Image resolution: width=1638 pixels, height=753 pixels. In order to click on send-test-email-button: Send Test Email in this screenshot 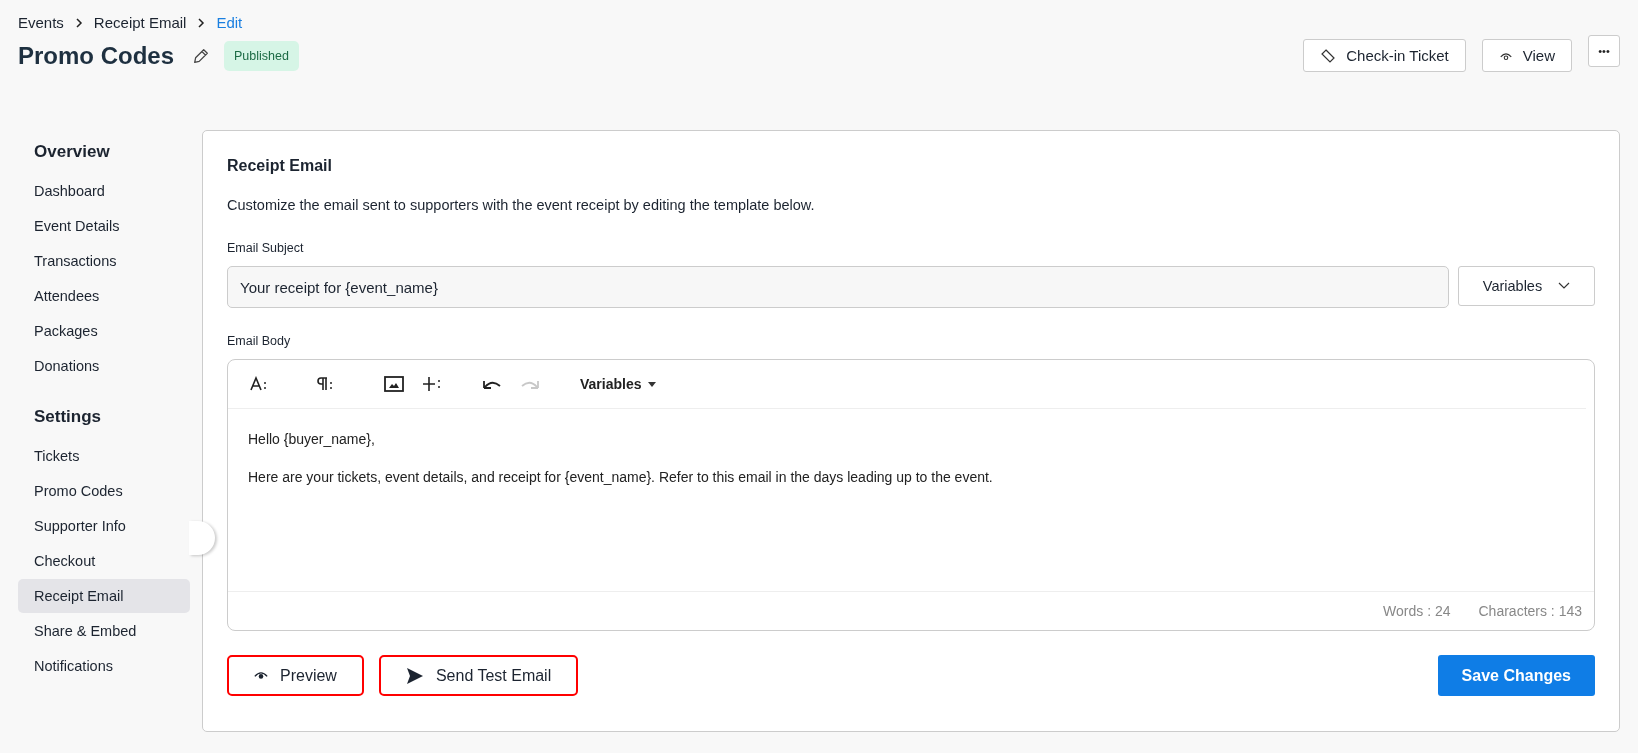, I will do `click(478, 675)`.